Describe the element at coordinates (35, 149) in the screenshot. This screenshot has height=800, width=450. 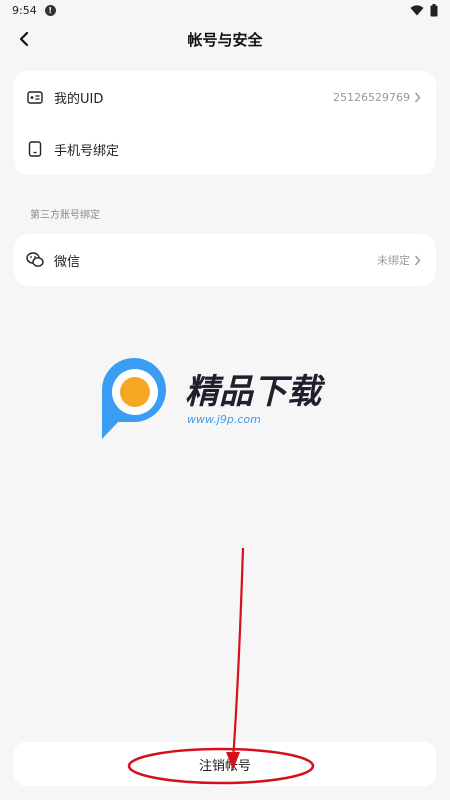
I see `phone-icon` at that location.